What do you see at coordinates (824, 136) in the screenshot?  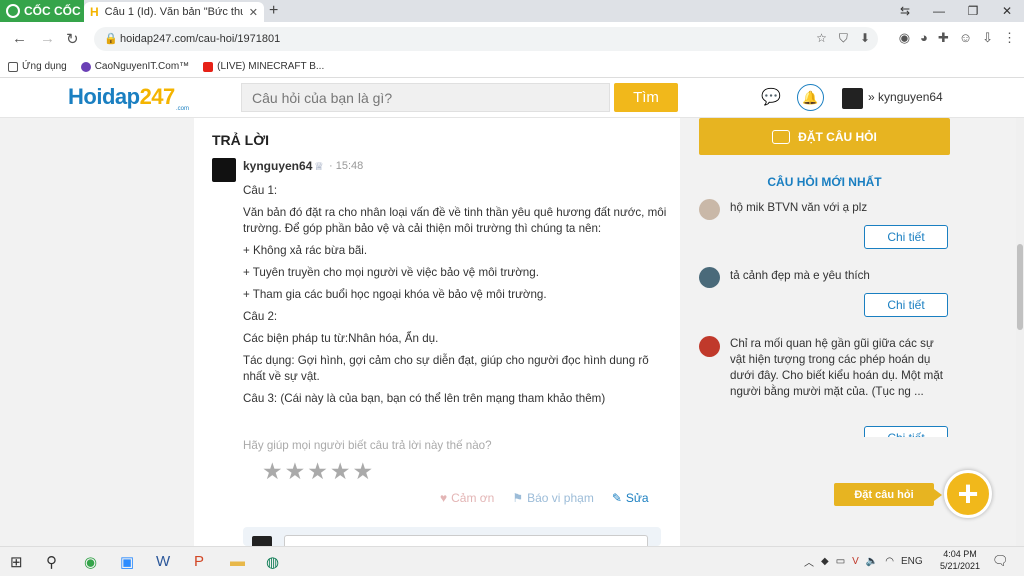 I see `ask-question-button: ĐẶT CÂU HỎI` at bounding box center [824, 136].